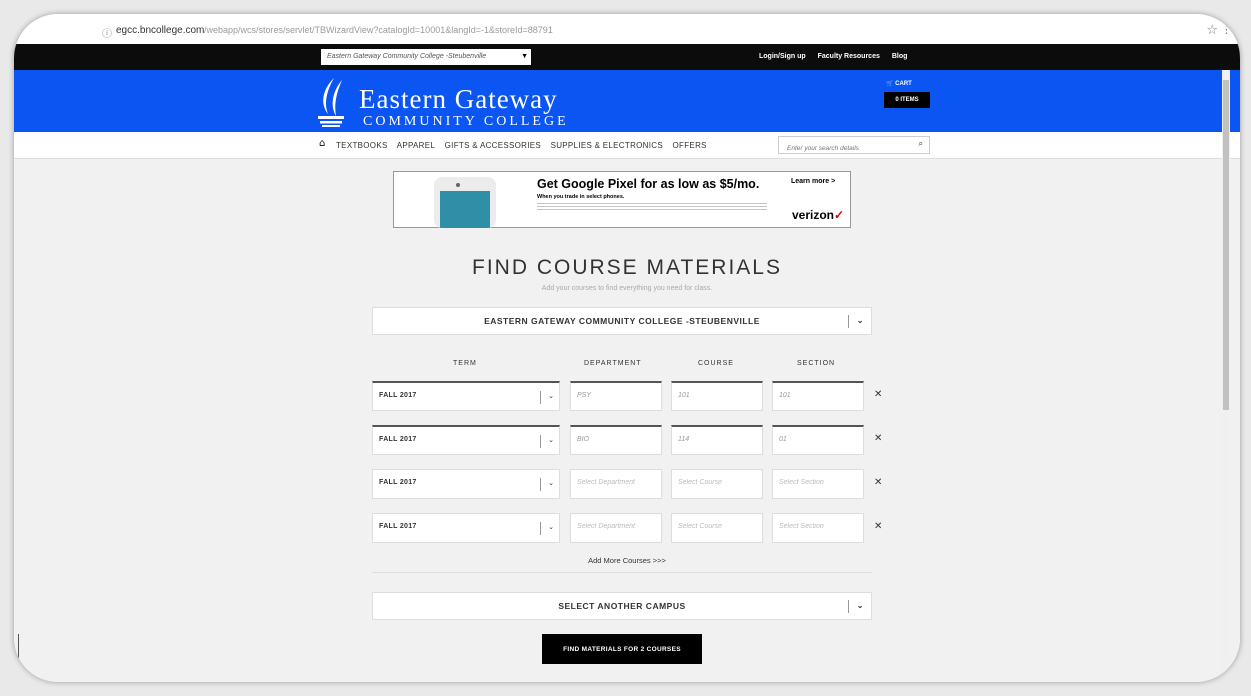  I want to click on ad-headline: Get Google Pixel for as low as $5/mo., so click(648, 184).